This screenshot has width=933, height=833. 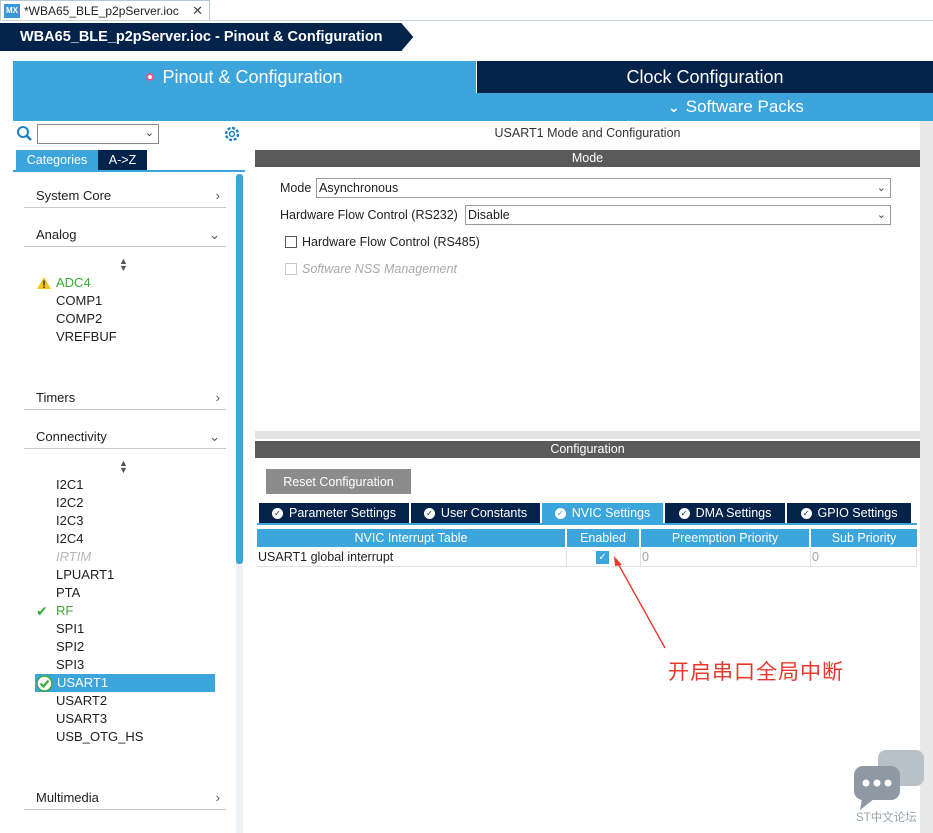 I want to click on hfc-rs232-value: Disable, so click(x=489, y=215).